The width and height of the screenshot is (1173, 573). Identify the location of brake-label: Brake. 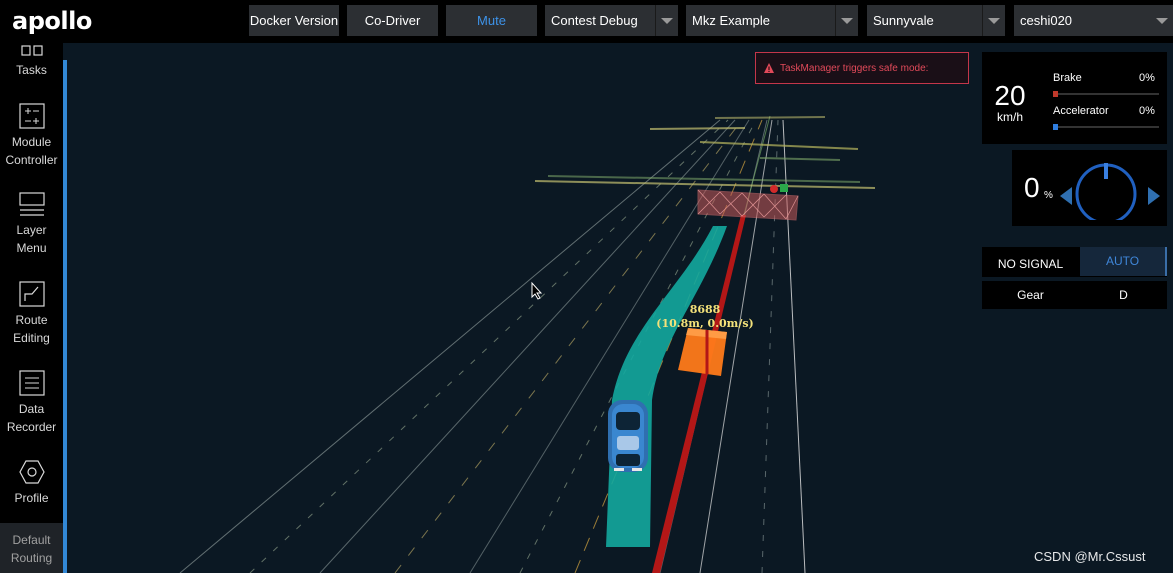
(1067, 78).